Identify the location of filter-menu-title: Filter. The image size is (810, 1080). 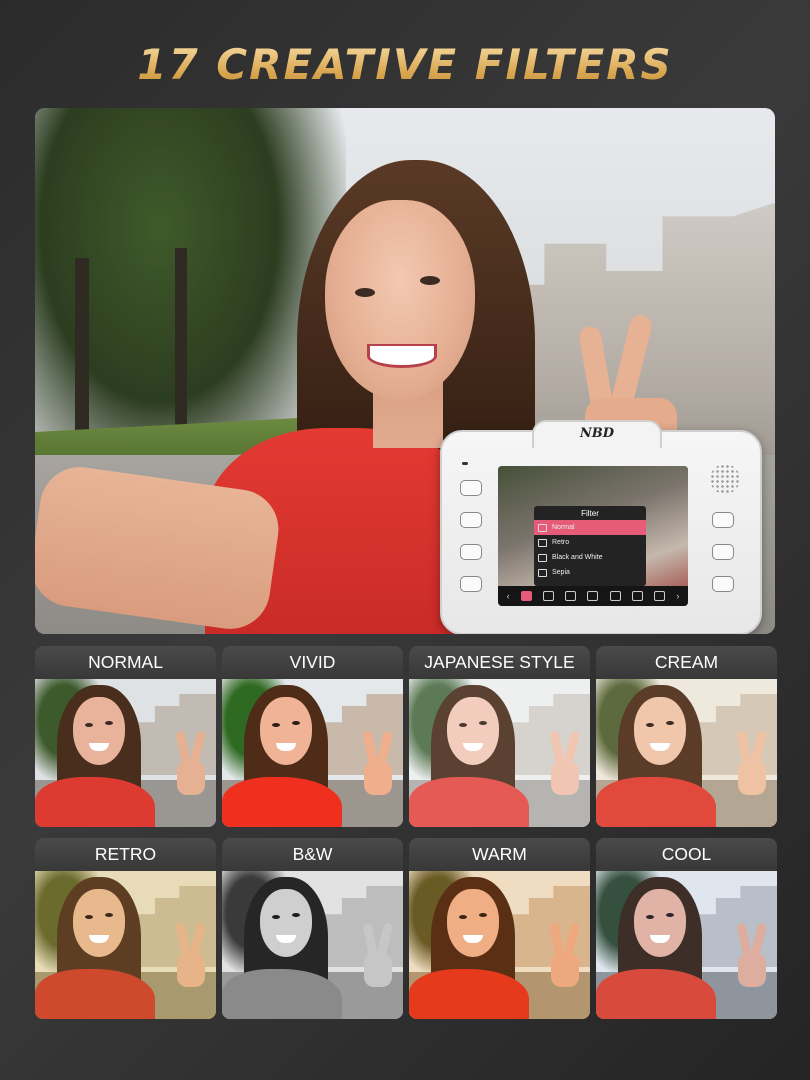
(590, 513).